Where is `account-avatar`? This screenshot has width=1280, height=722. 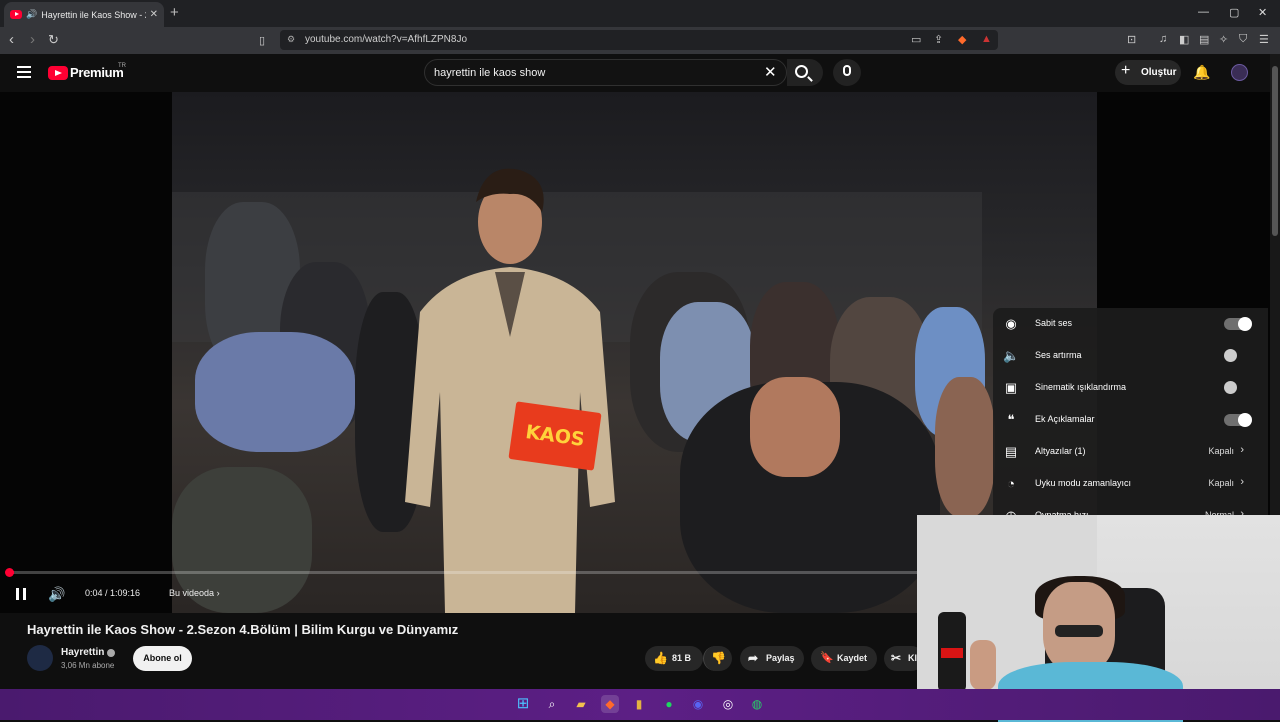 account-avatar is located at coordinates (1239, 72).